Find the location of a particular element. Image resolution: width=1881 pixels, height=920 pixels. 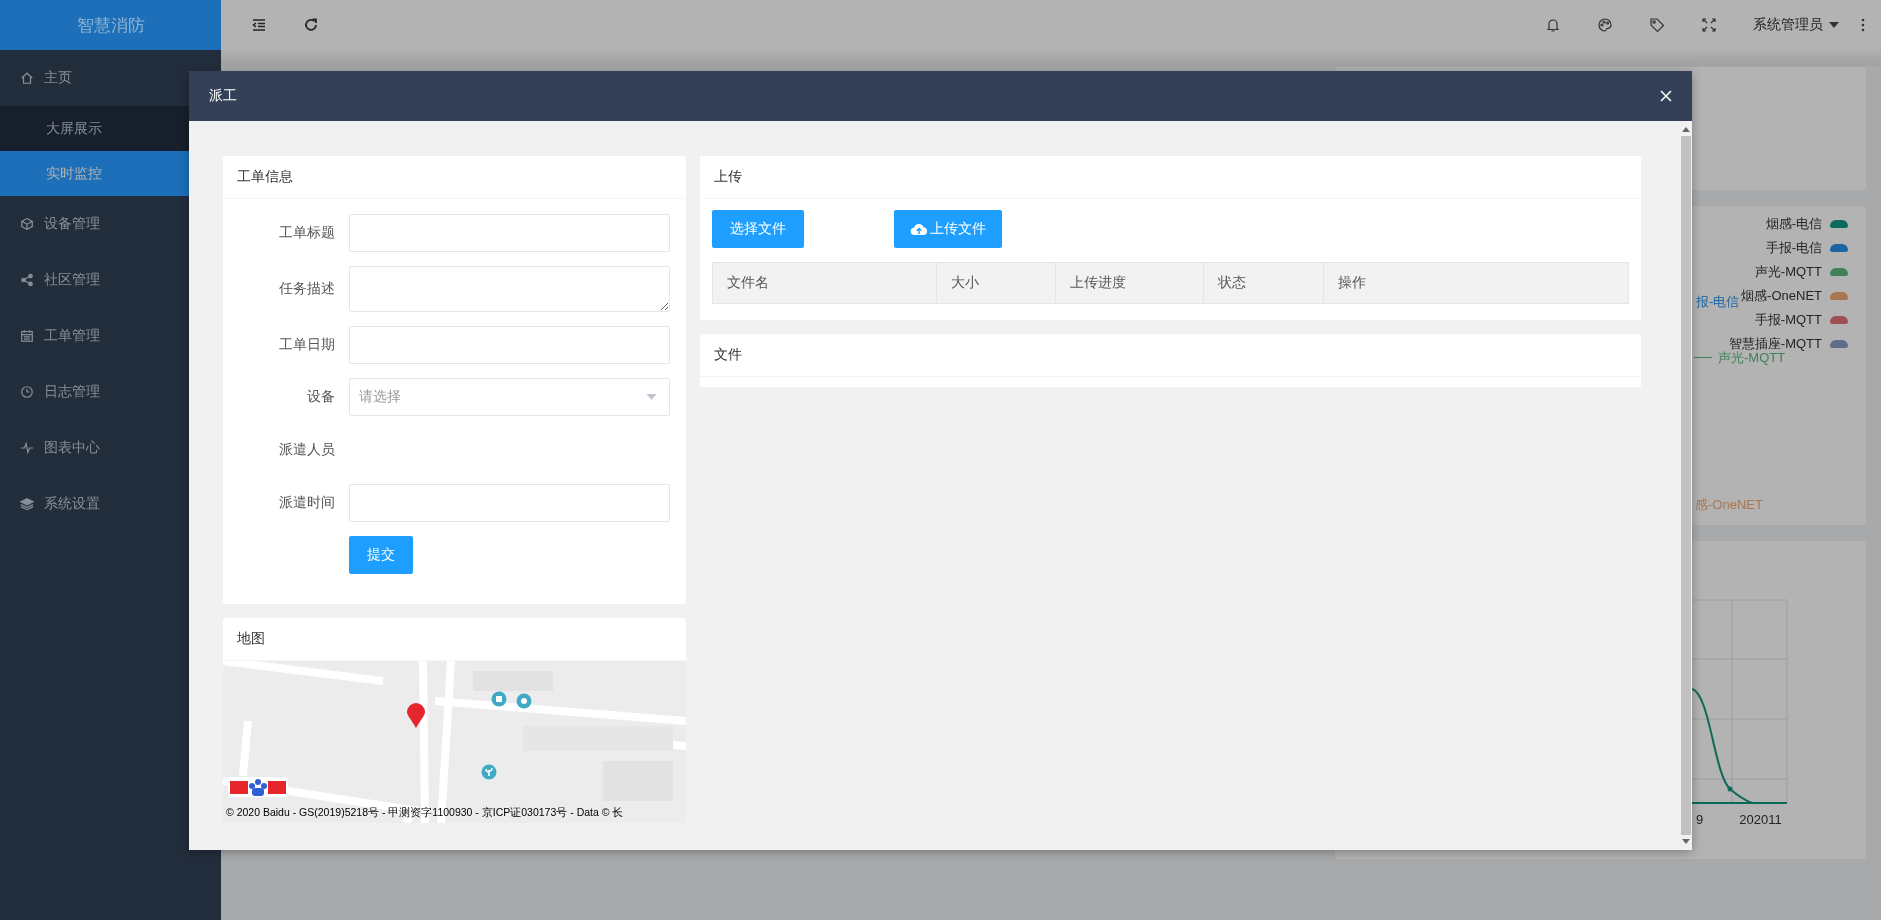

share-icon is located at coordinates (27, 280).